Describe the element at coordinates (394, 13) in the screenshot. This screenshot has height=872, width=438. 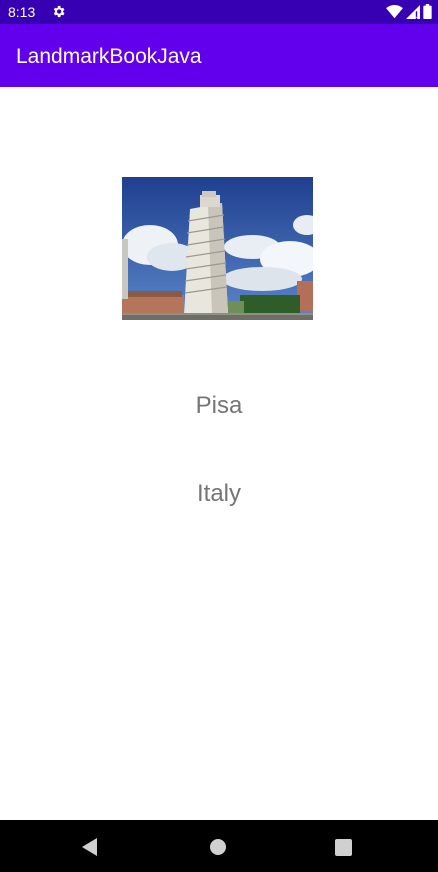
I see `wifi-icon` at that location.